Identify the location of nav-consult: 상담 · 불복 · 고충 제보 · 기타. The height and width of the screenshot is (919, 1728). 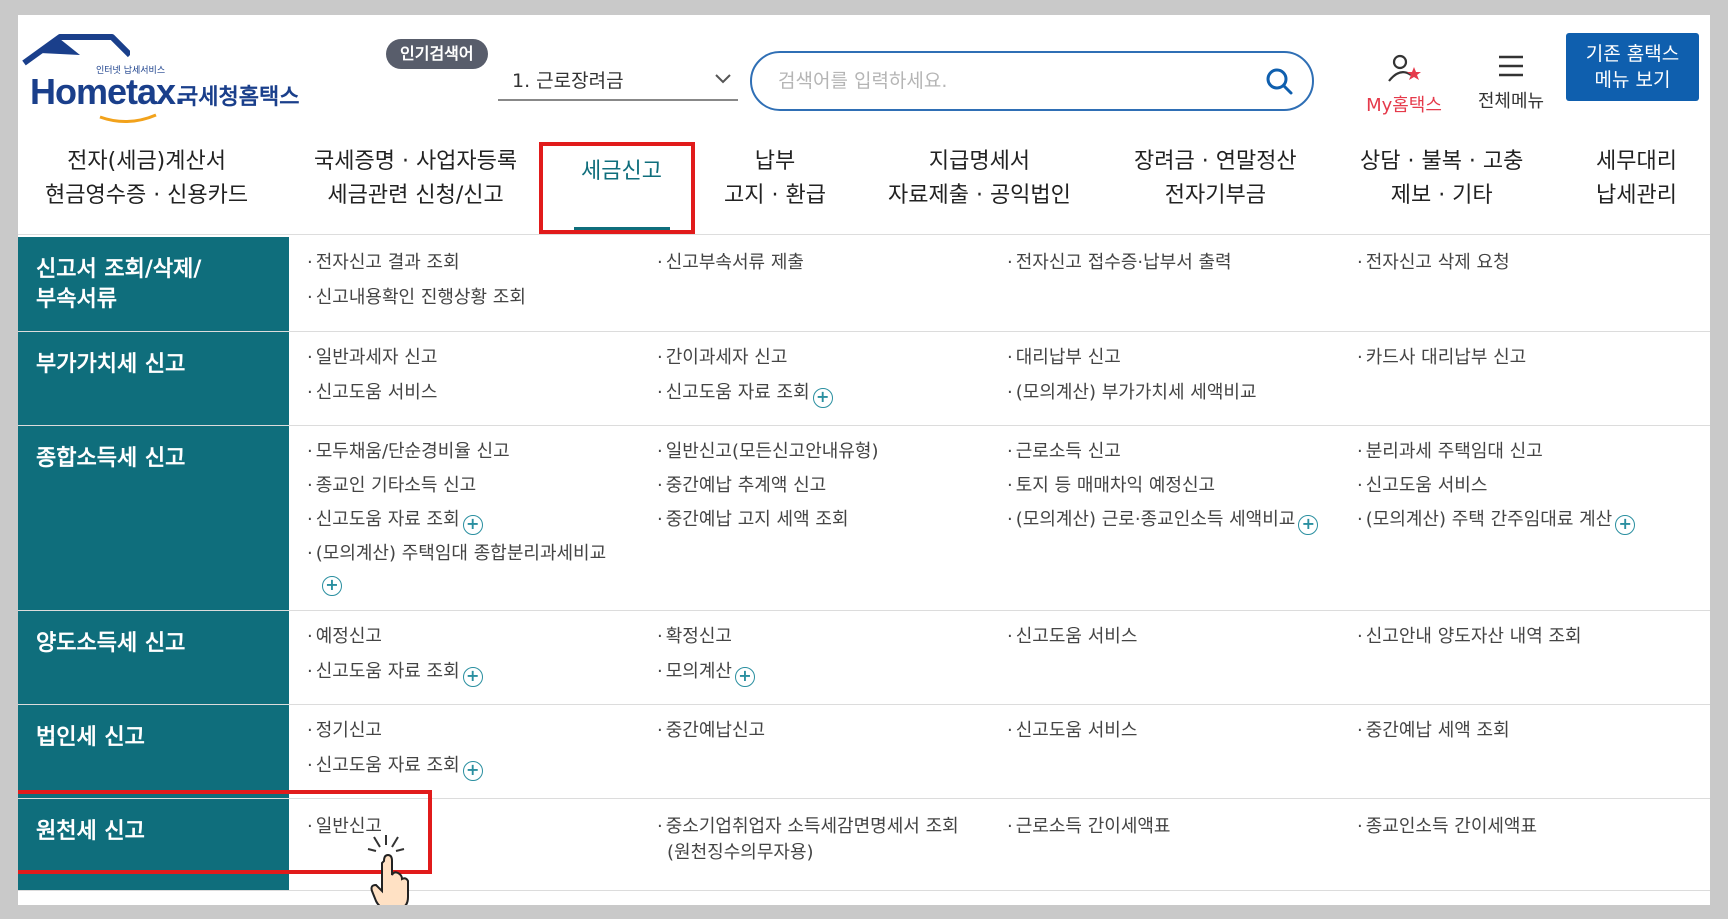
(1441, 179).